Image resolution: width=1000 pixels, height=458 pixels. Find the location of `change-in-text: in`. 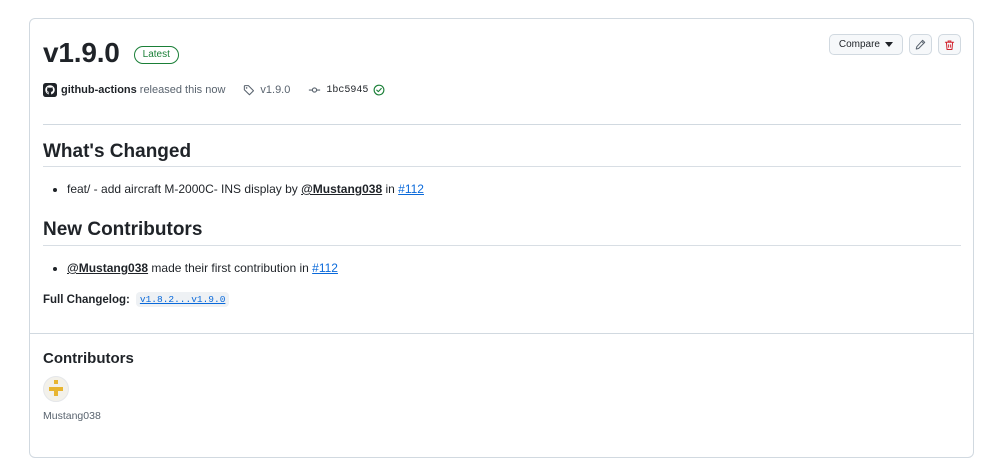

change-in-text: in is located at coordinates (390, 189).